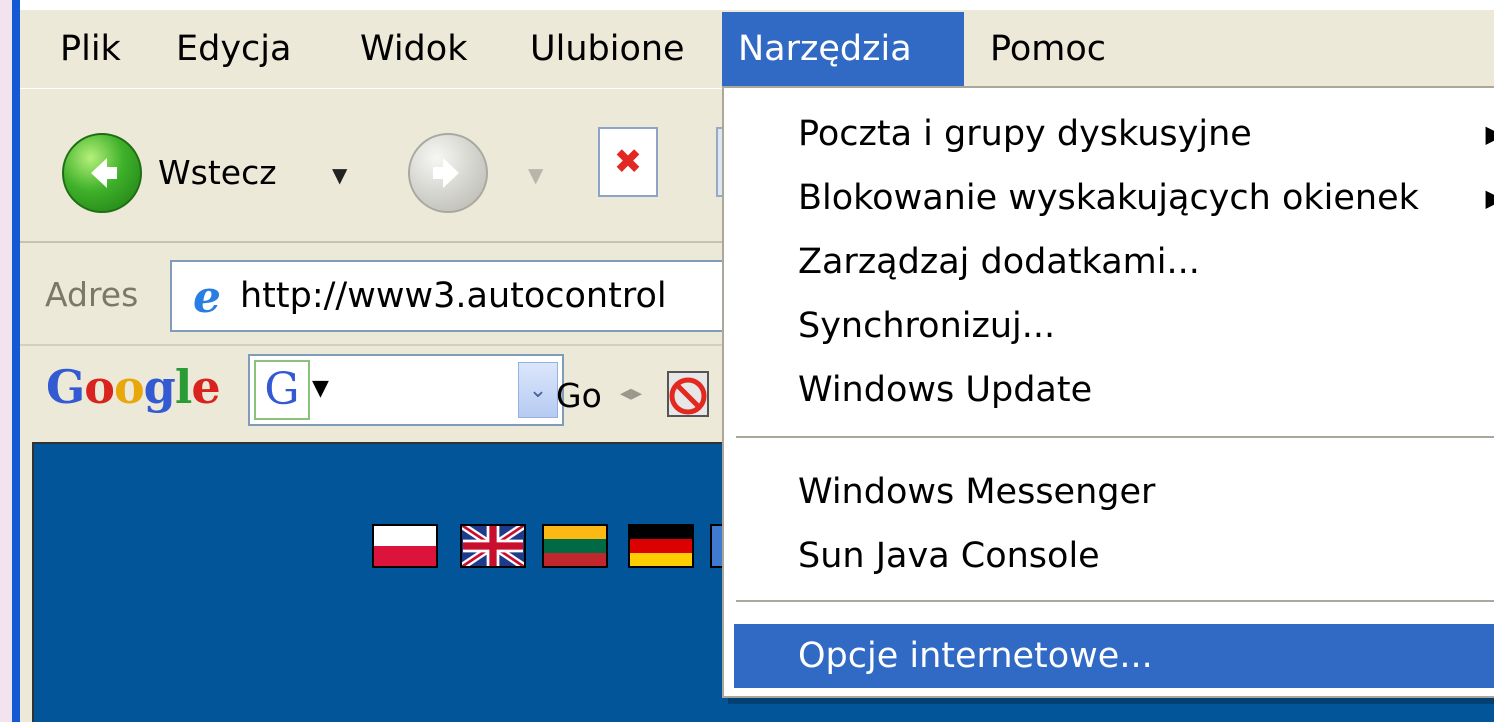  I want to click on menu-item-windows-update: Windows Update, so click(1109, 390).